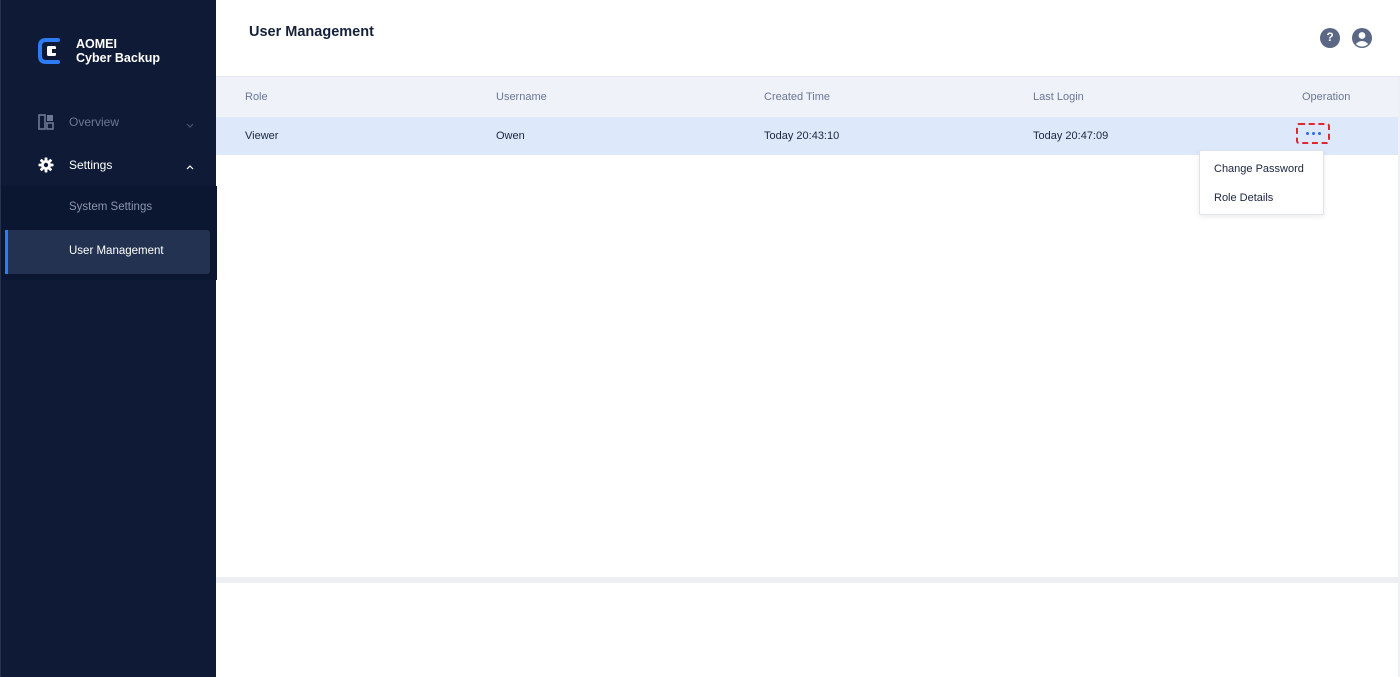 Image resolution: width=1400 pixels, height=677 pixels. Describe the element at coordinates (1346, 38) in the screenshot. I see `header-actions: ?` at that location.